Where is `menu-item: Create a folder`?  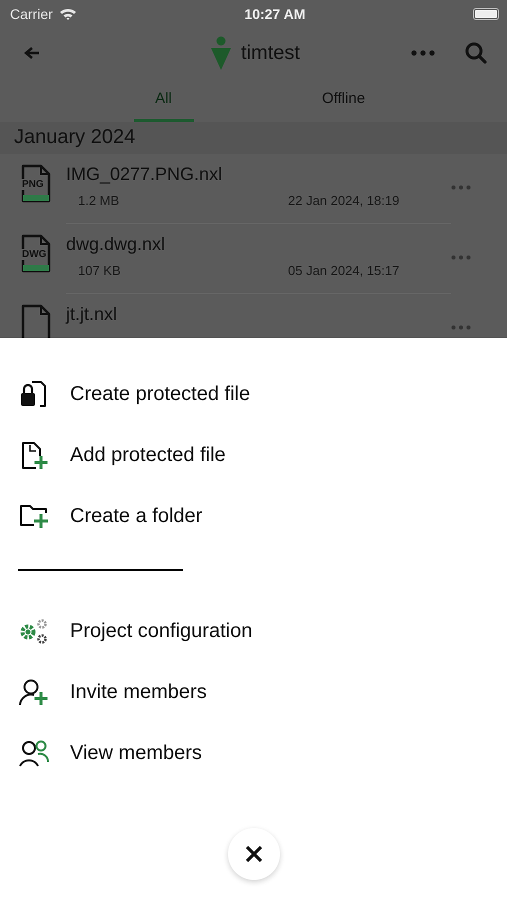 menu-item: Create a folder is located at coordinates (136, 516).